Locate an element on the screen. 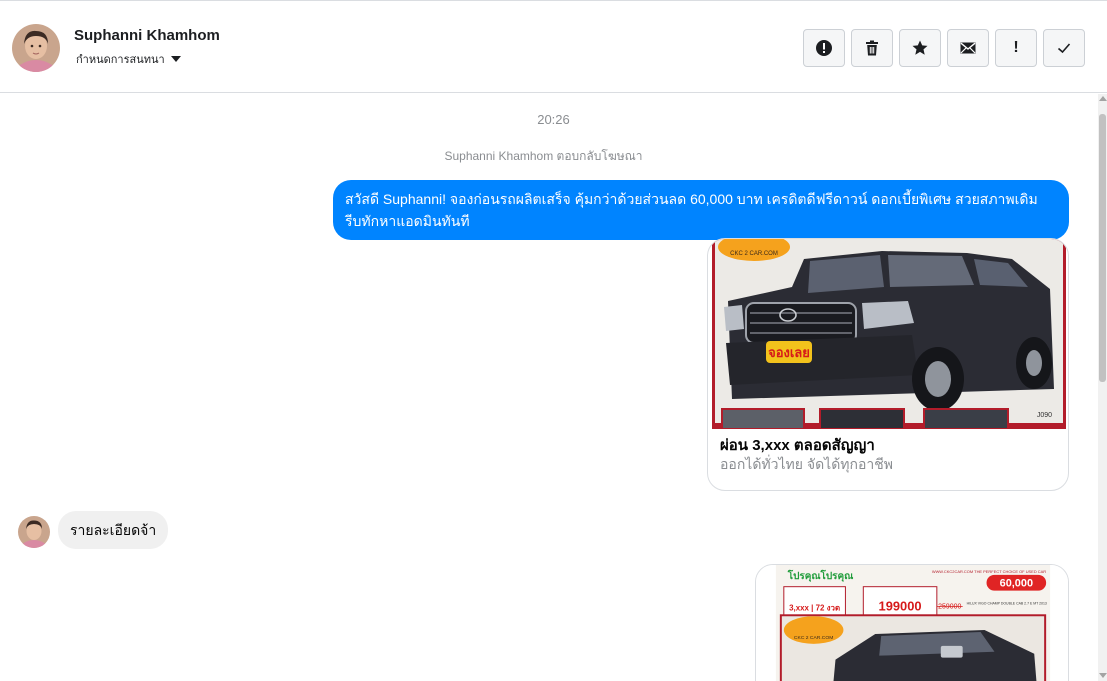 The width and height of the screenshot is (1107, 681). ad2-logo-text: CKC 2 CAR.COM is located at coordinates (813, 638).